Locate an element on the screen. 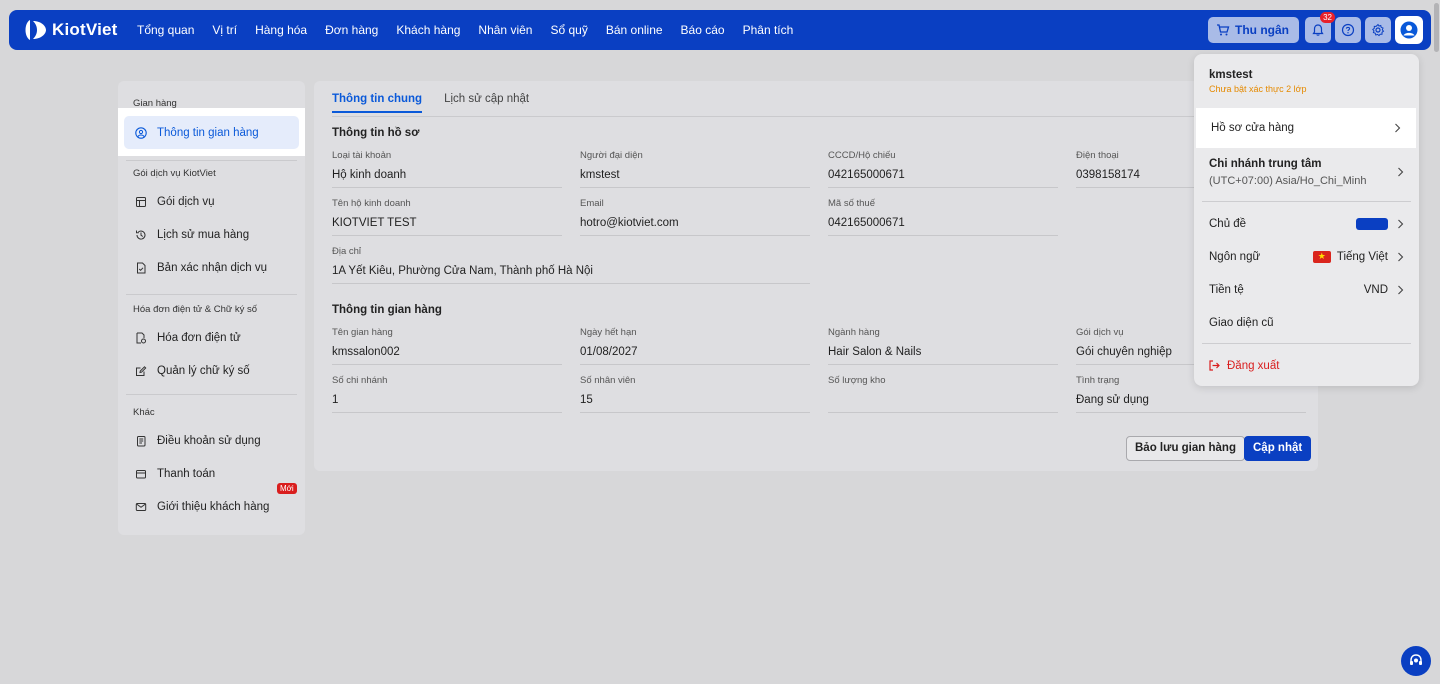 Image resolution: width=1440 pixels, height=684 pixels. nav-item-phan-tich: Phân tích is located at coordinates (768, 30).